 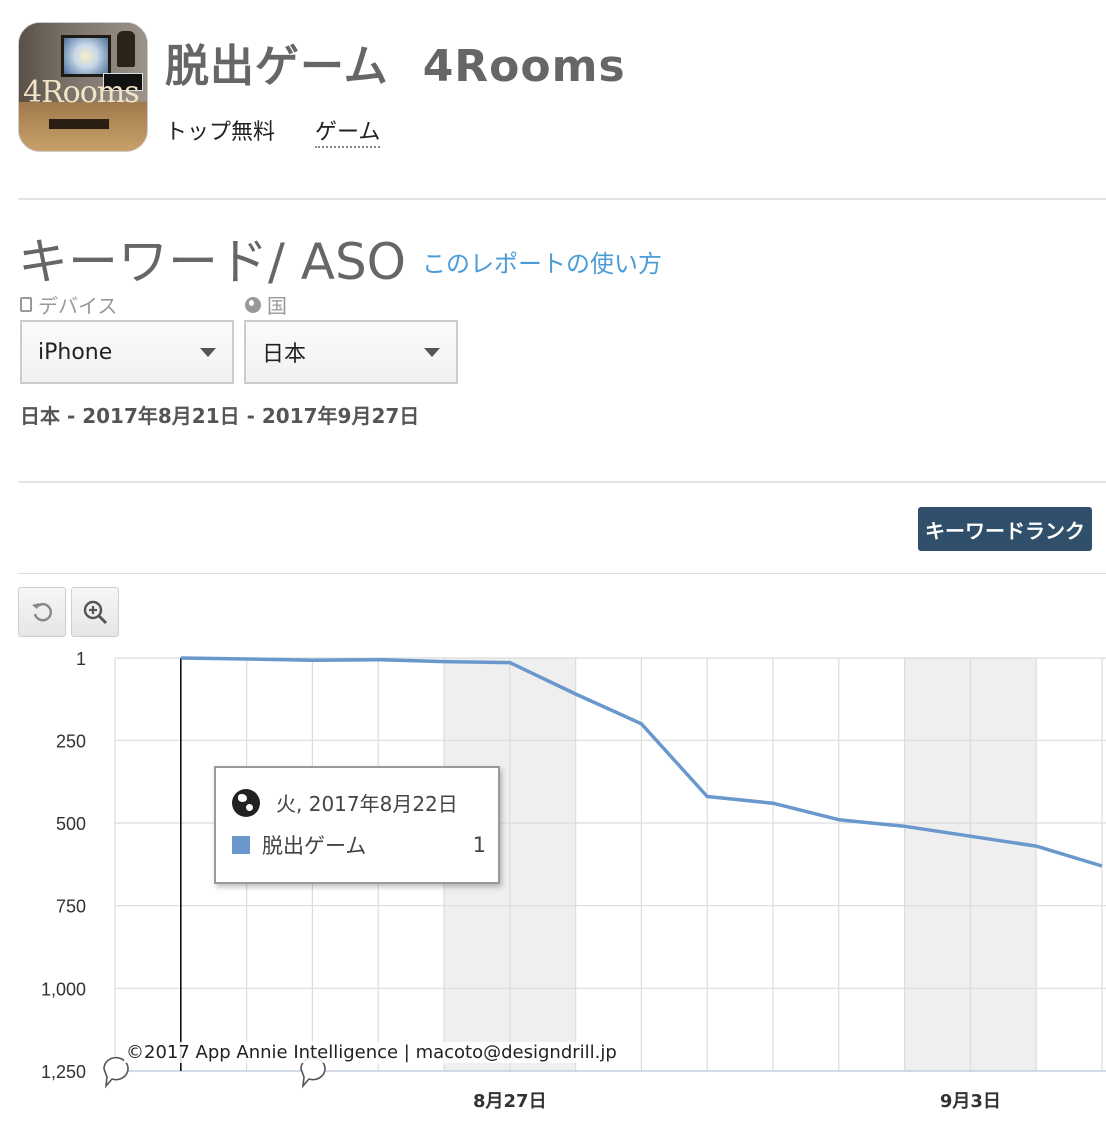 What do you see at coordinates (524, 66) in the screenshot?
I see `app-title-sub: 4Rooms` at bounding box center [524, 66].